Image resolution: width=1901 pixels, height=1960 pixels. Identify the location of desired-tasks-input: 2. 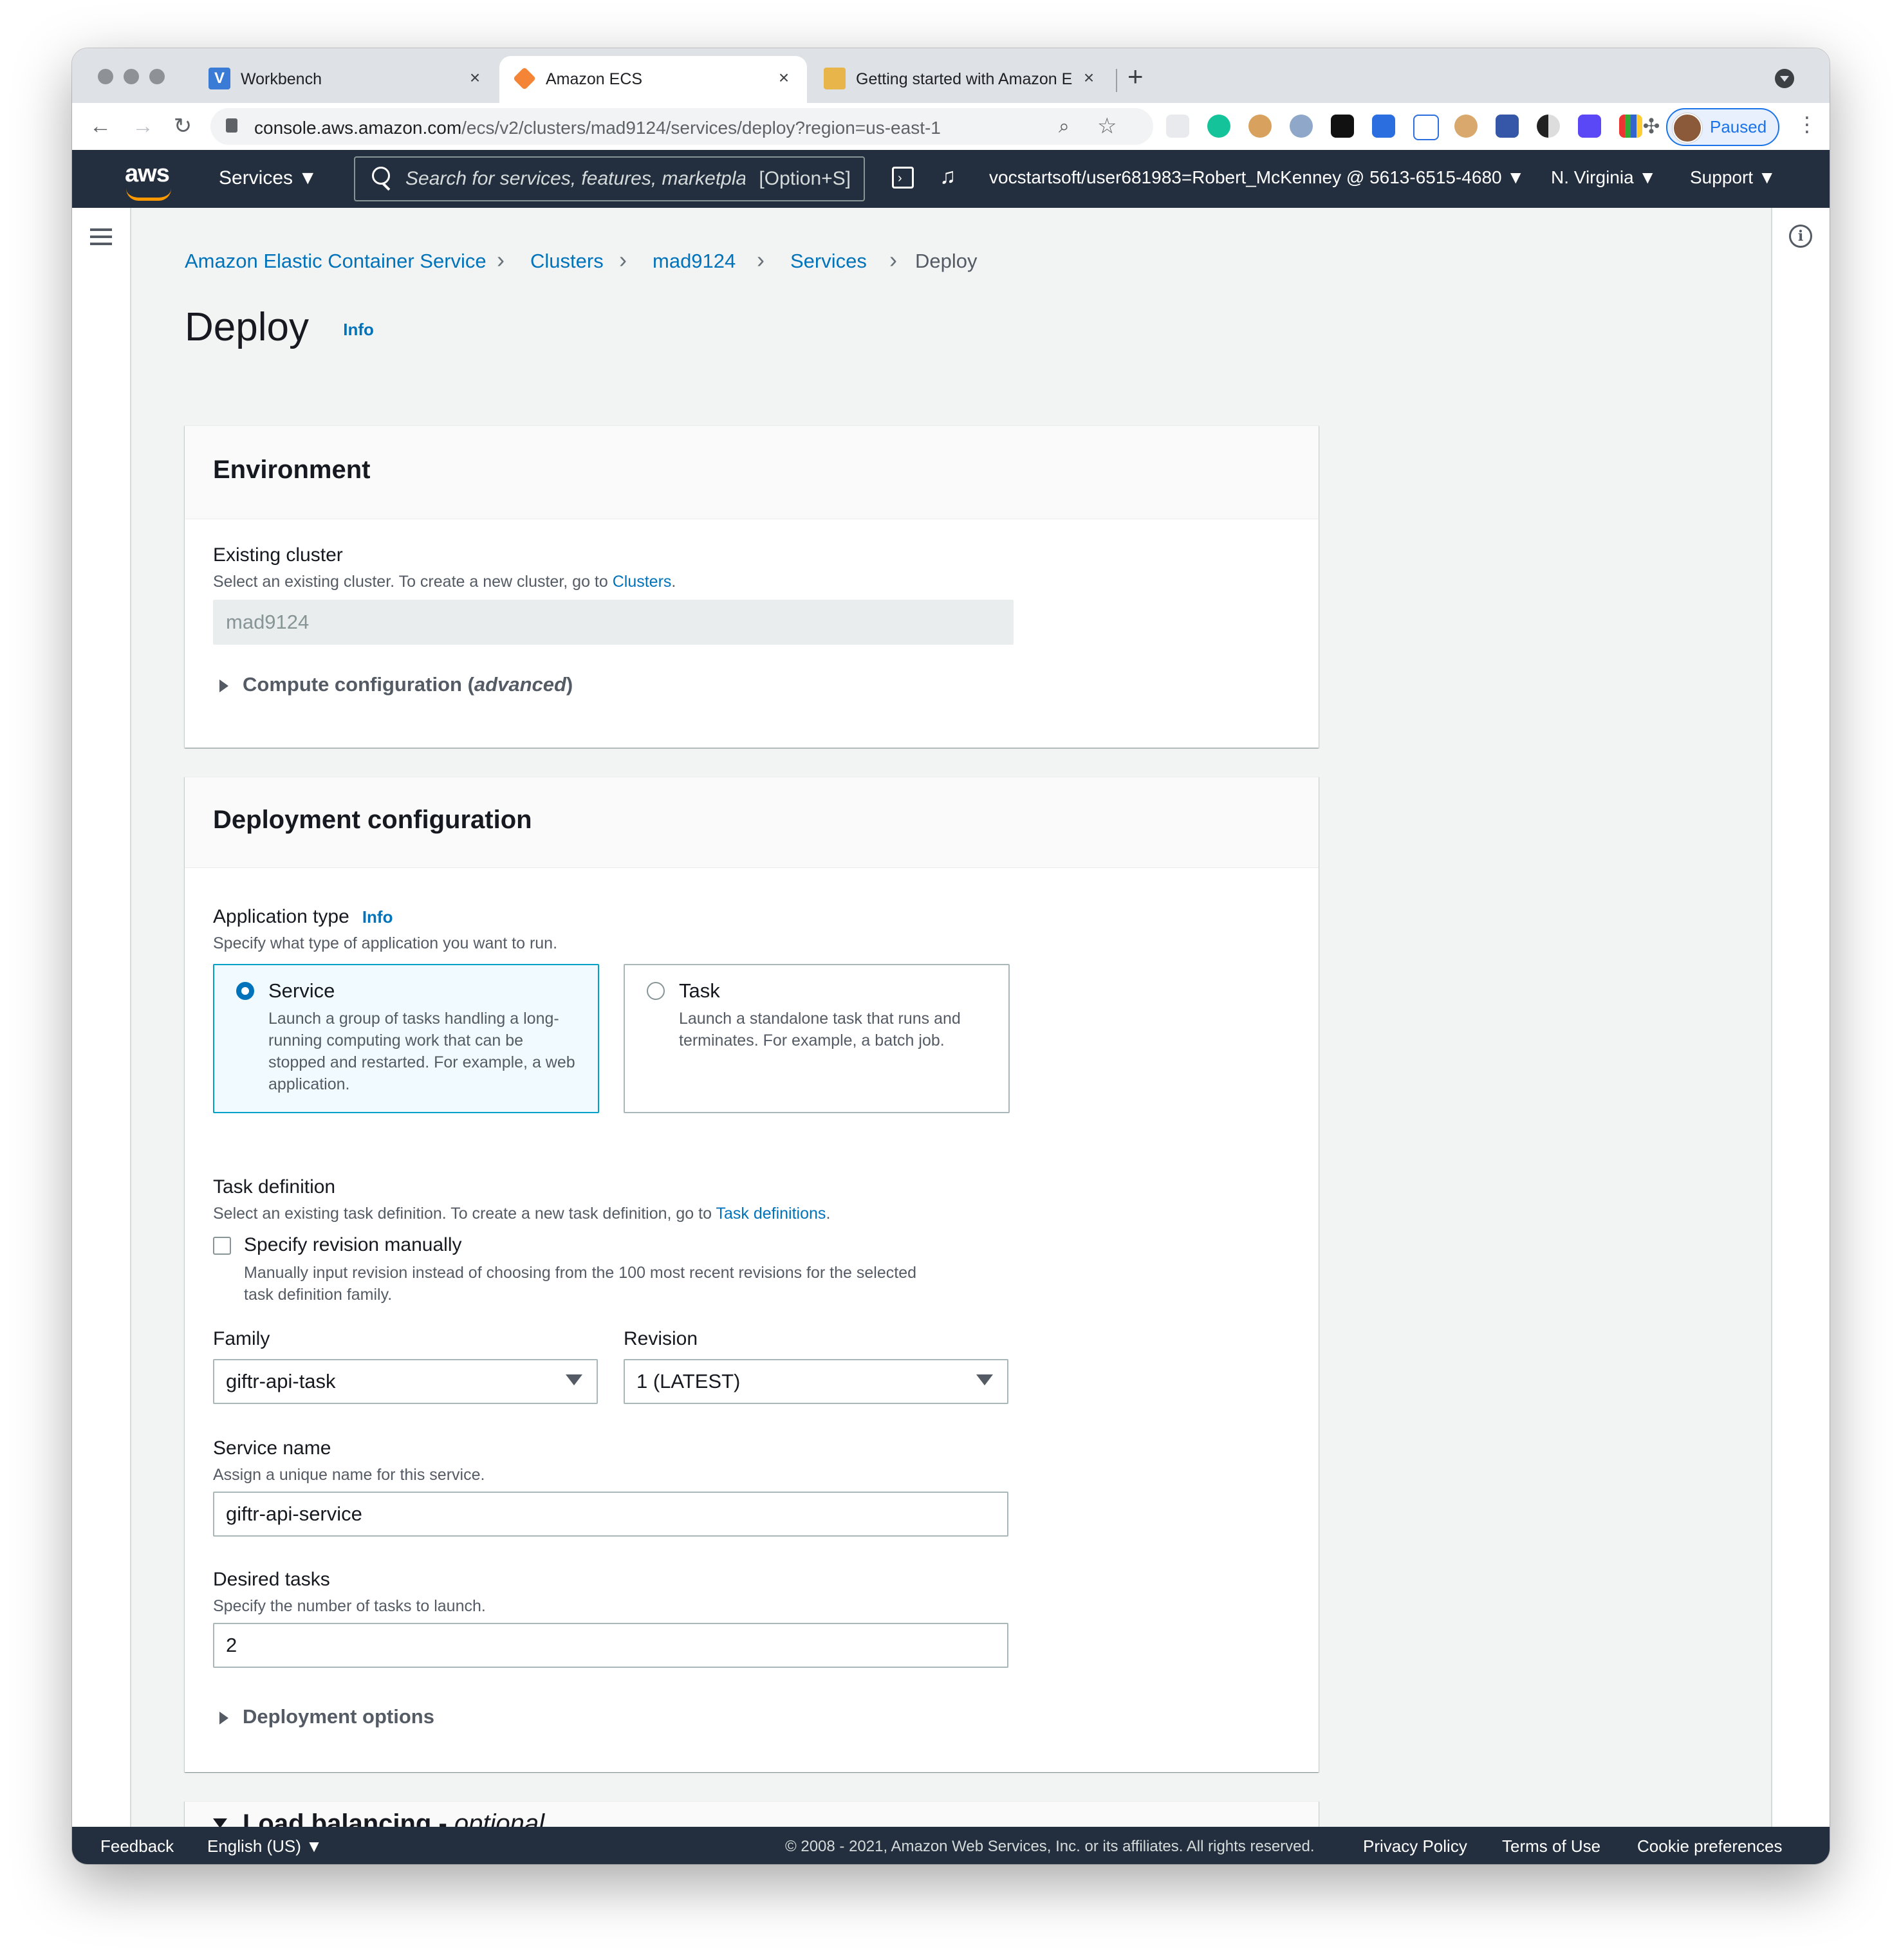
(610, 1645).